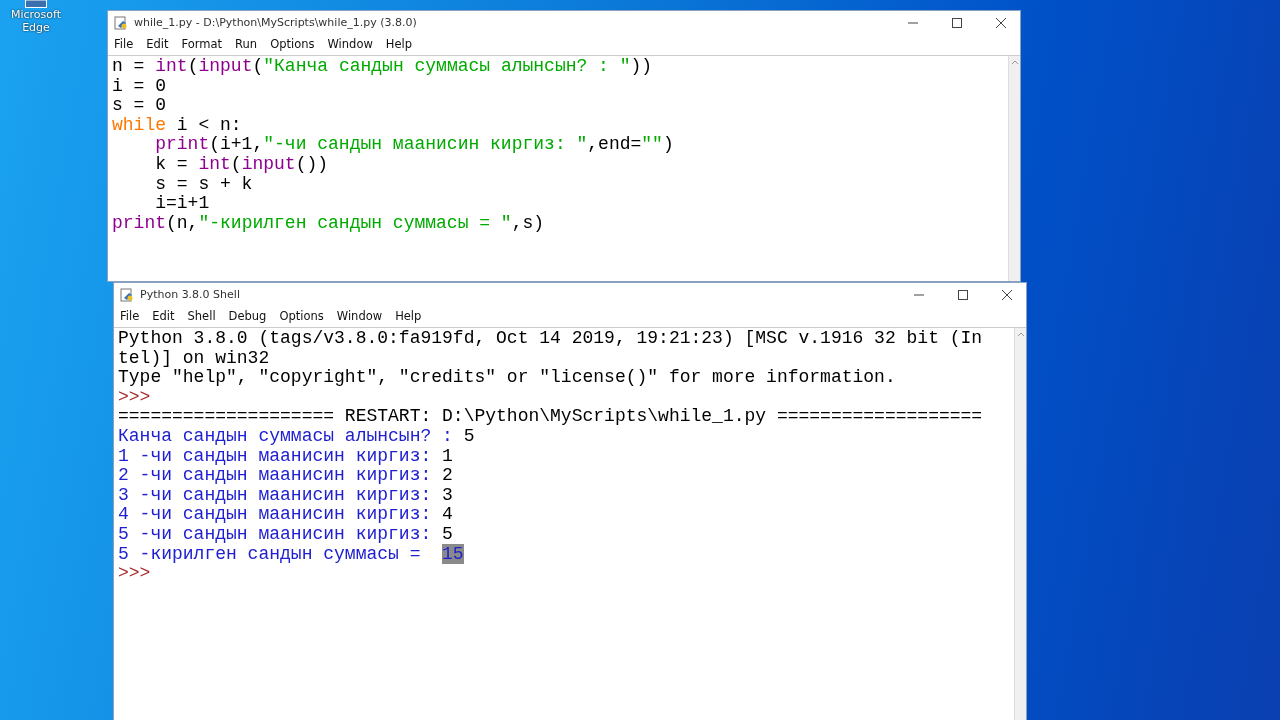 Image resolution: width=1280 pixels, height=720 pixels. What do you see at coordinates (204, 183) in the screenshot?
I see `code-token: s = s + k` at bounding box center [204, 183].